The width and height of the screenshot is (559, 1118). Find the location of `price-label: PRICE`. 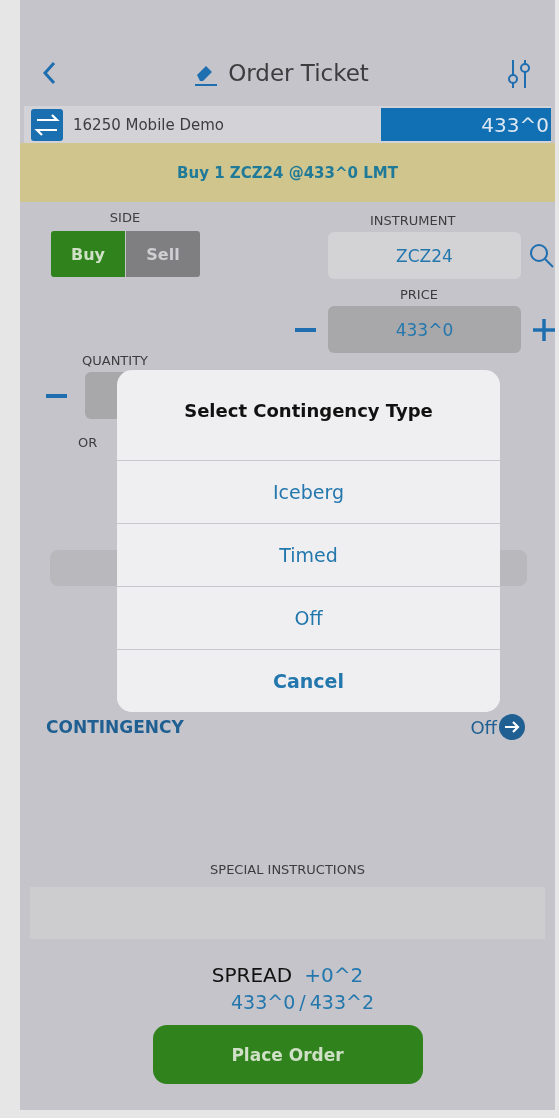

price-label: PRICE is located at coordinates (419, 294).